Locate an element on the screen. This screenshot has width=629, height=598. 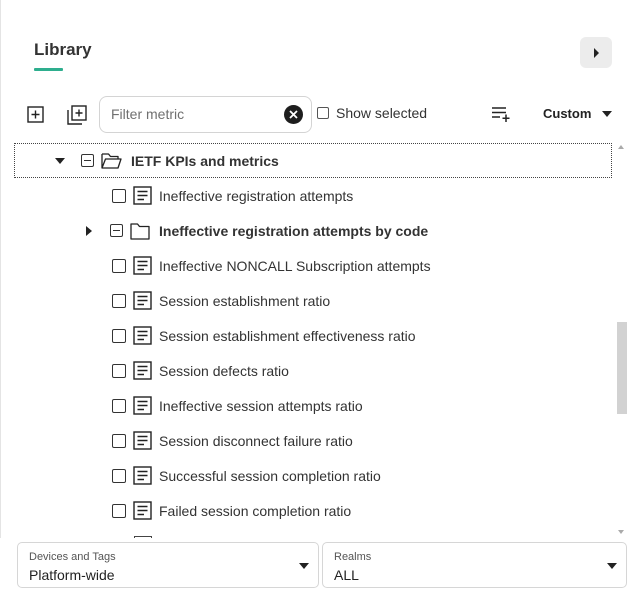
tree-scrollbar is located at coordinates (622, 339).